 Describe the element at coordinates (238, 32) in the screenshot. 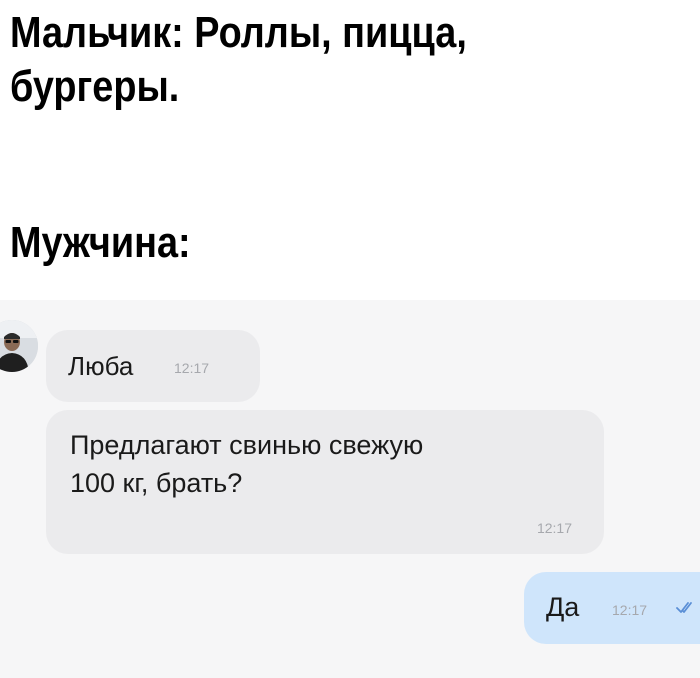

I see `caption-line-1: Мальчик: Роллы, пицца,` at that location.